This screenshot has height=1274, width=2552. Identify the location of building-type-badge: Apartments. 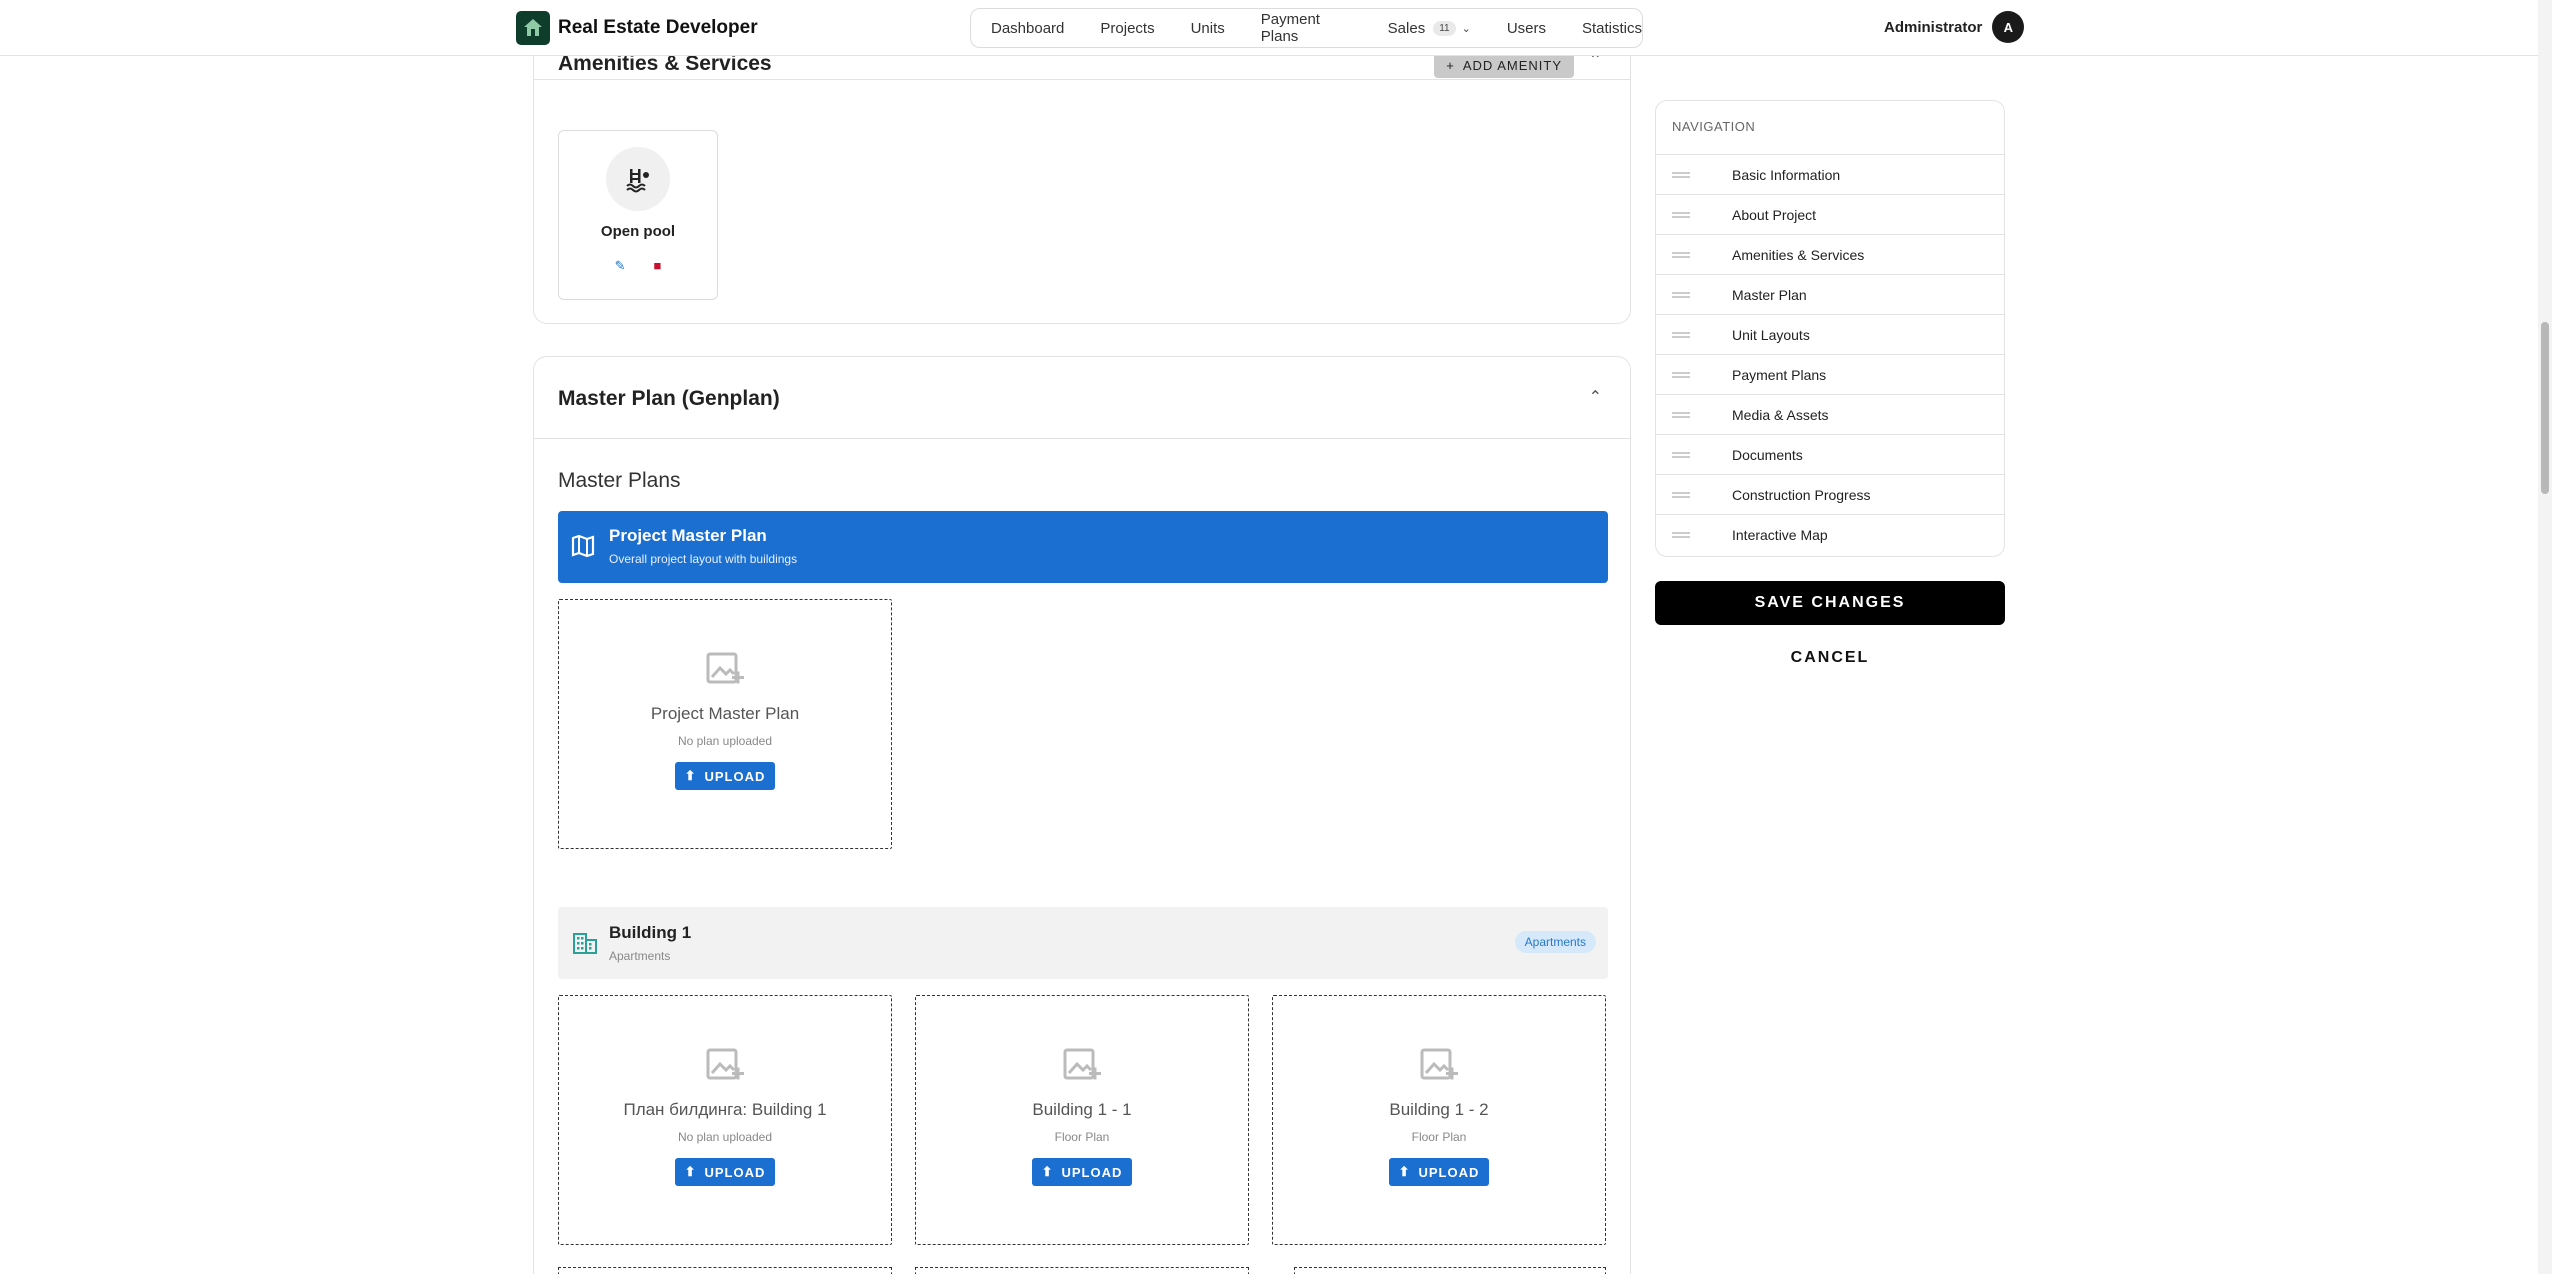
(1555, 942).